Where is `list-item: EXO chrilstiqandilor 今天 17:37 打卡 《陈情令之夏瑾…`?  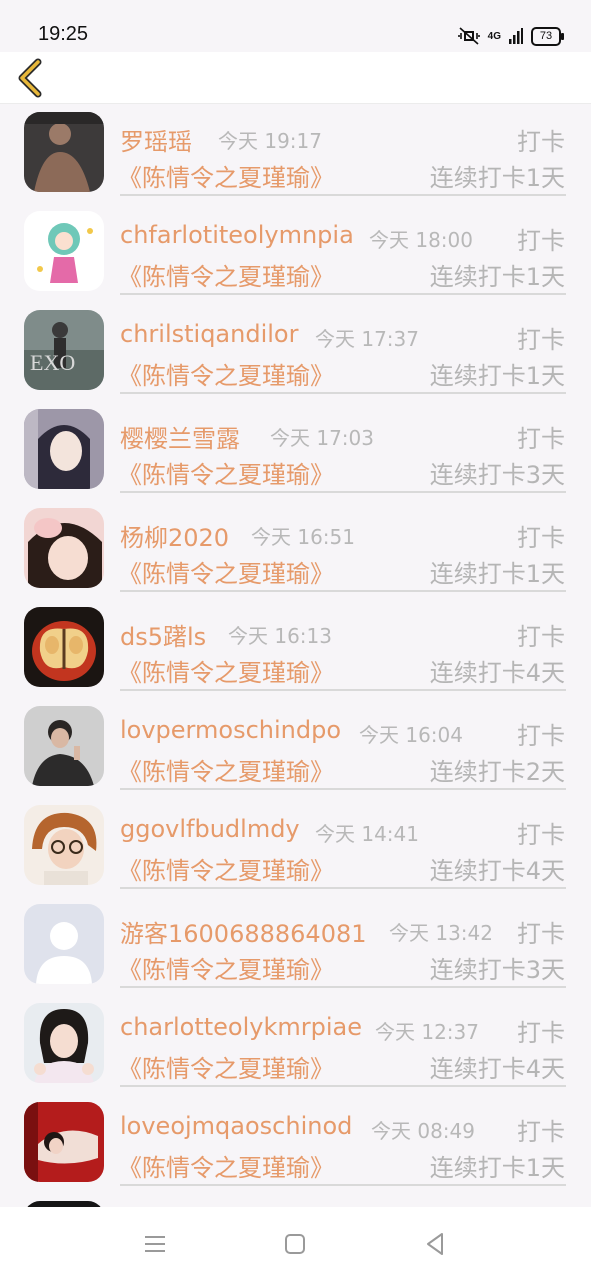
list-item: EXO chrilstiqandilor 今天 17:37 打卡 《陈情令之夏瑾… is located at coordinates (295, 351).